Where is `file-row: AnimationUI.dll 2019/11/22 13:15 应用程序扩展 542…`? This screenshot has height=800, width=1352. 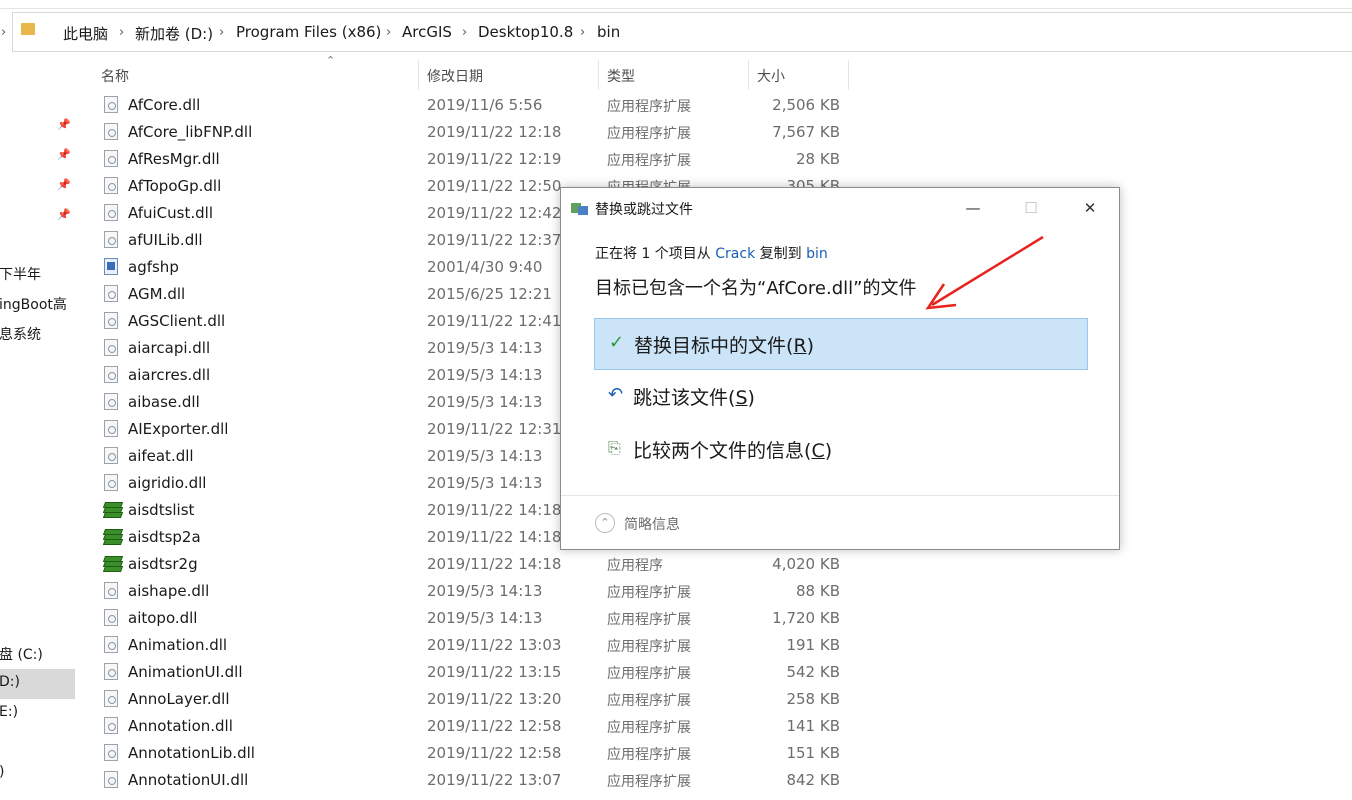 file-row: AnimationUI.dll 2019/11/22 13:15 应用程序扩展 542… is located at coordinates (430, 672).